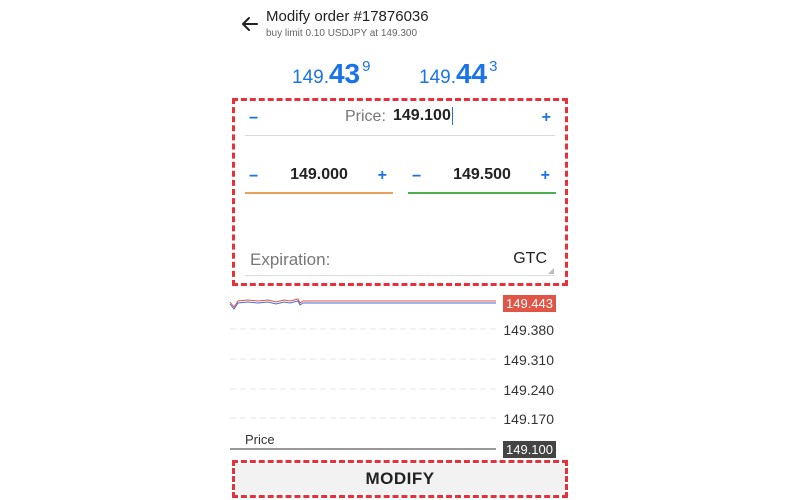  Describe the element at coordinates (382, 176) in the screenshot. I see `stop-loss-plus-button: +` at that location.